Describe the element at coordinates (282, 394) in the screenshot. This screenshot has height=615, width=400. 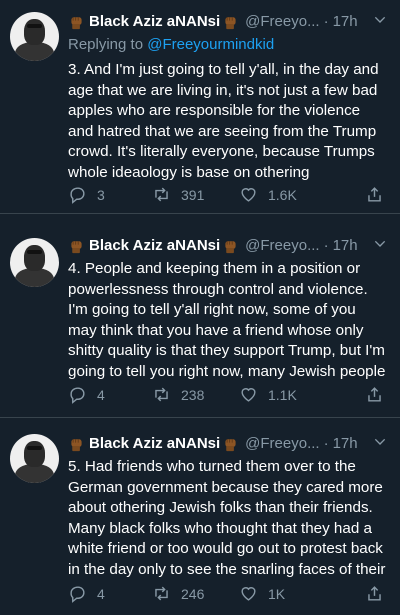
I see `like-count: 1.1K` at that location.